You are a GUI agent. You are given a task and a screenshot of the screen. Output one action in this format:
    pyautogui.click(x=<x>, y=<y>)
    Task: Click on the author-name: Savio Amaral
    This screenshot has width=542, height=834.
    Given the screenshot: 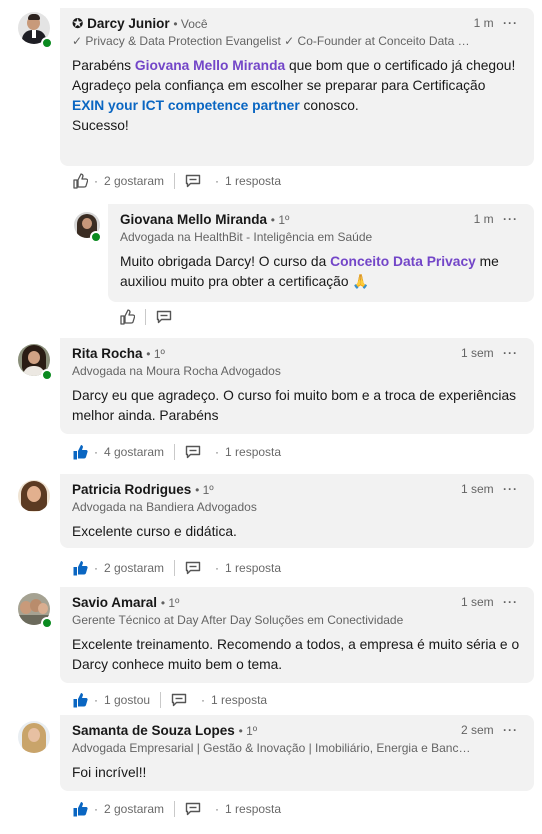 What is the action you would take?
    pyautogui.click(x=114, y=602)
    